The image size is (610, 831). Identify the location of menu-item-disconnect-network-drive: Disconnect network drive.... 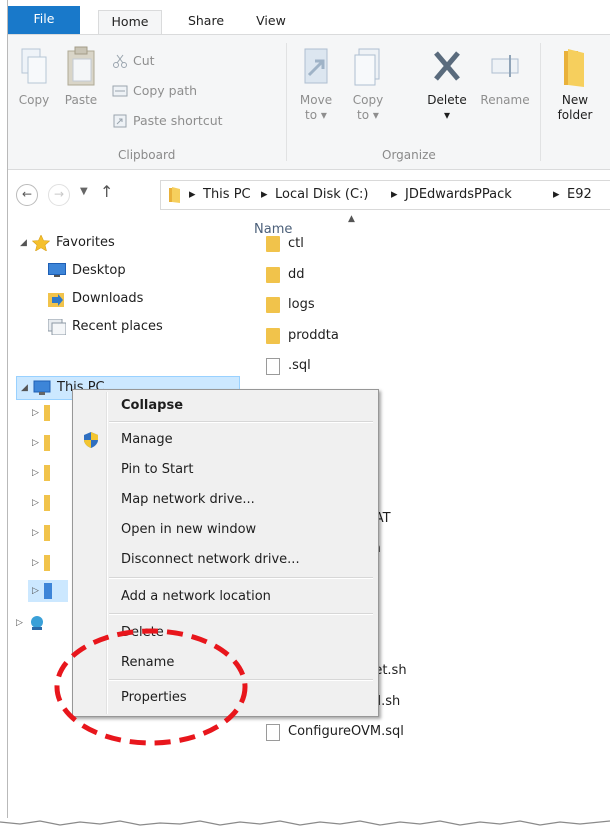
(225, 560).